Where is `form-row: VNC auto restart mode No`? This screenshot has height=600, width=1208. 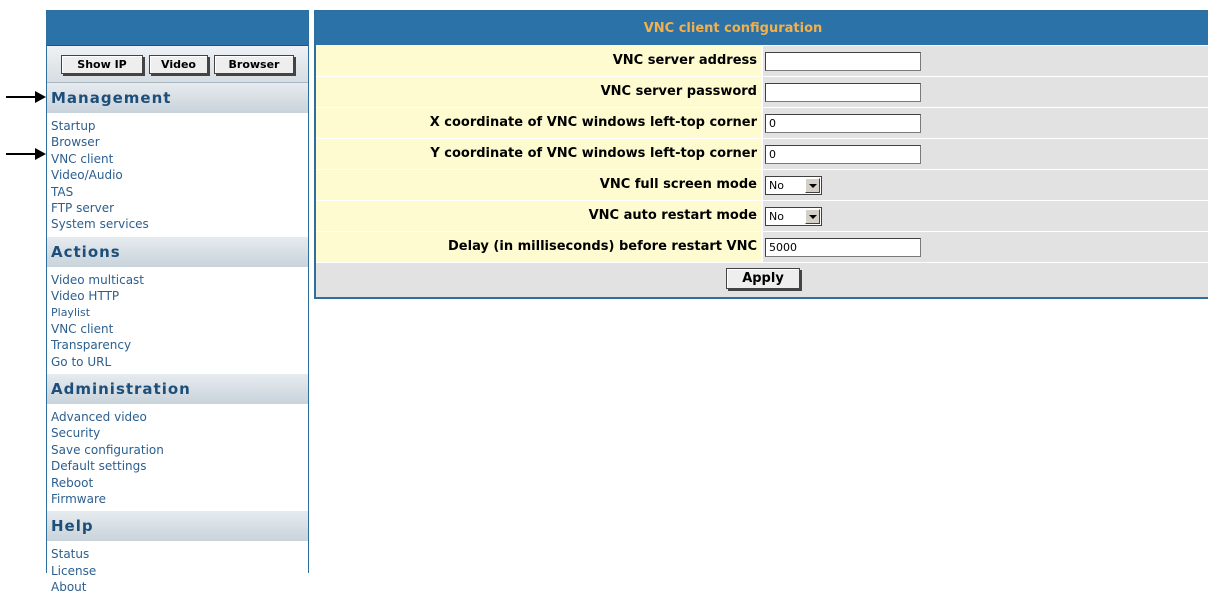
form-row: VNC auto restart mode No is located at coordinates (762, 215).